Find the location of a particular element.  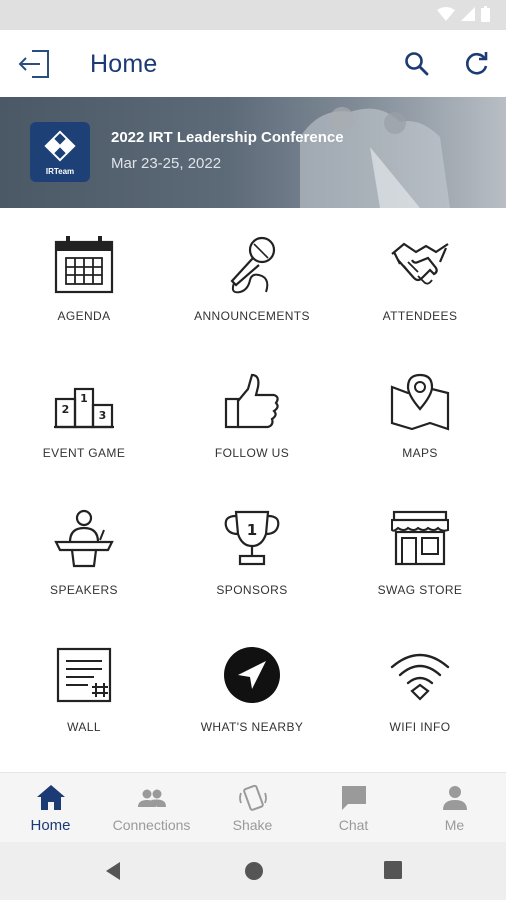

app-bar: Home is located at coordinates (253, 63).